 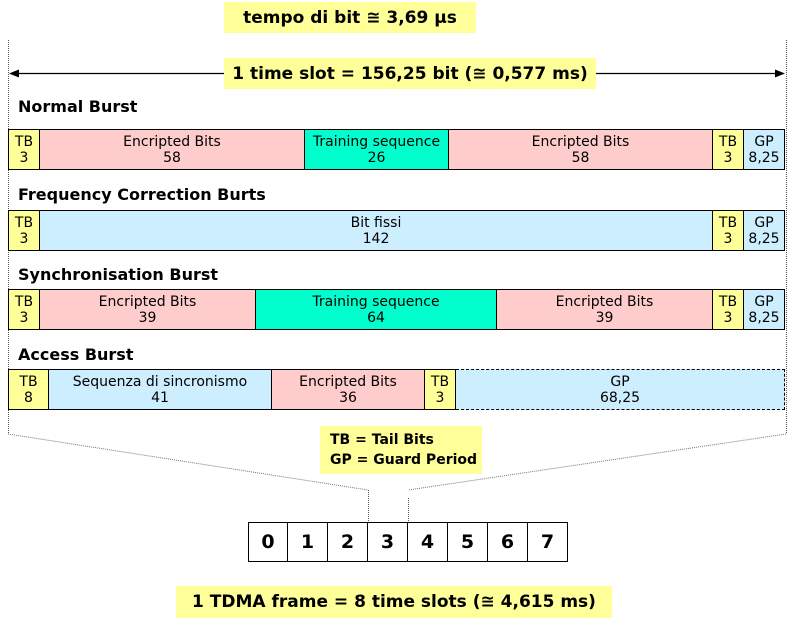 I want to click on segment-tail-bits: TB 8, so click(x=28, y=389).